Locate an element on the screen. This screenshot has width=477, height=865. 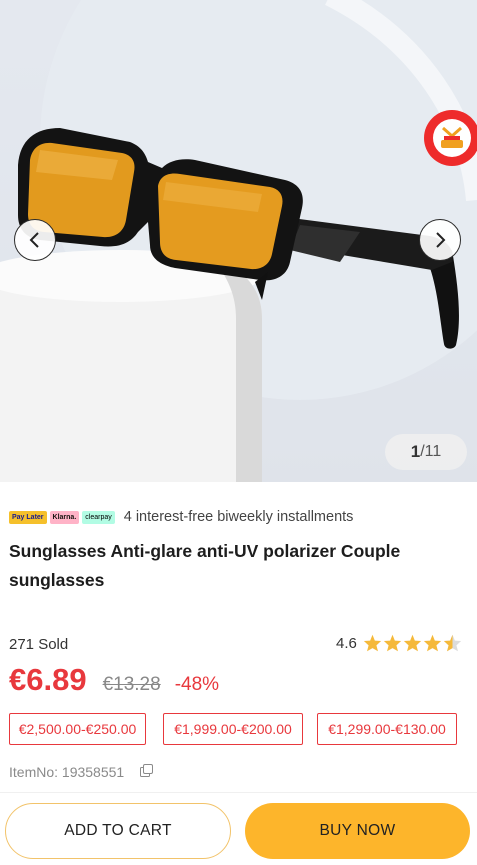
previous-image-button is located at coordinates (35, 240).